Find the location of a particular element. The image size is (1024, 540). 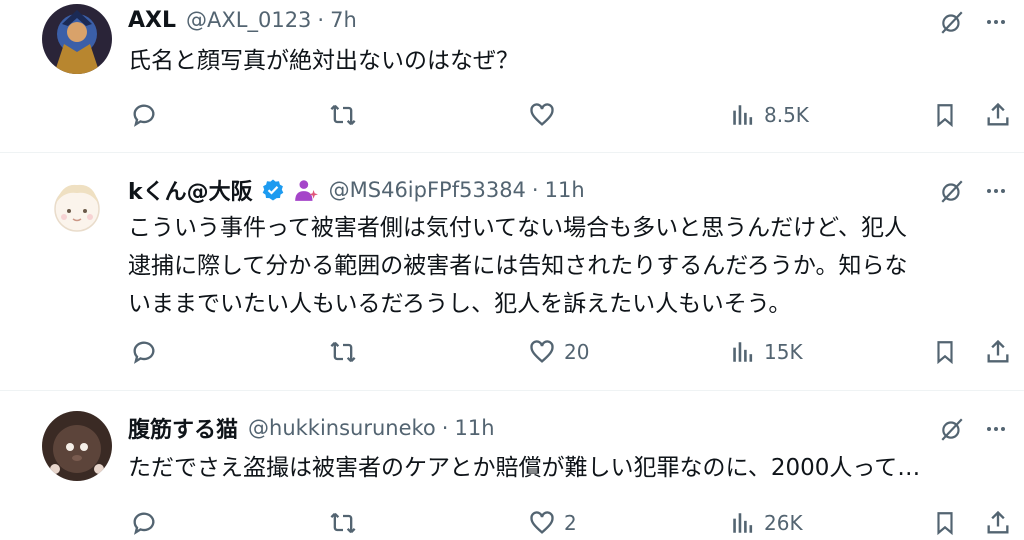

views-count: 26K is located at coordinates (783, 523).